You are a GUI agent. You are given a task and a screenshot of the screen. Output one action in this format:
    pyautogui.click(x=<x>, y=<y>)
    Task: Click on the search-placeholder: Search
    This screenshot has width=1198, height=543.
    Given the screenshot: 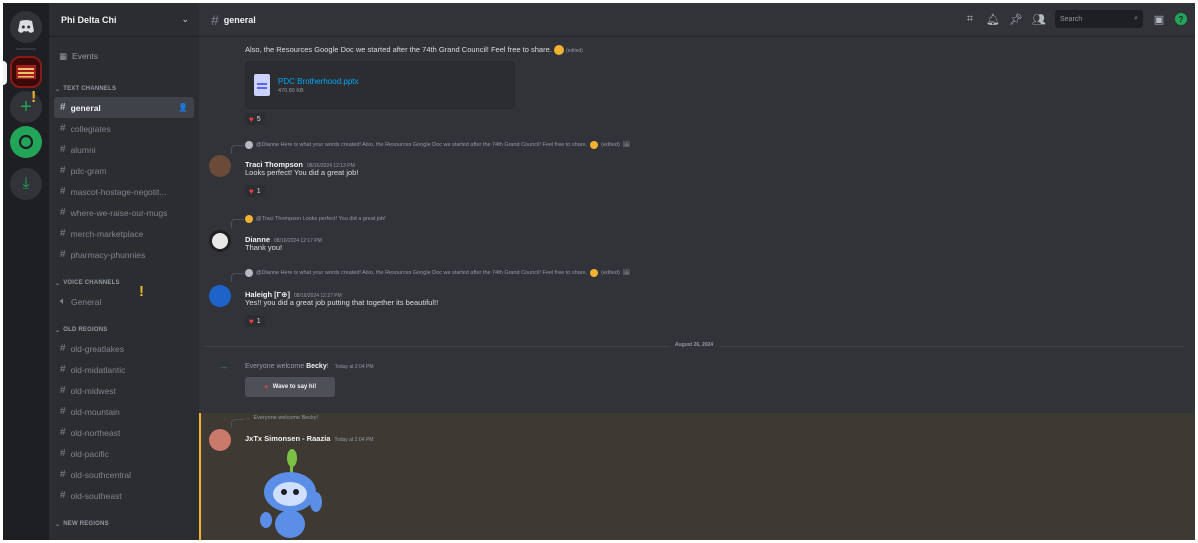 What is the action you would take?
    pyautogui.click(x=1071, y=19)
    